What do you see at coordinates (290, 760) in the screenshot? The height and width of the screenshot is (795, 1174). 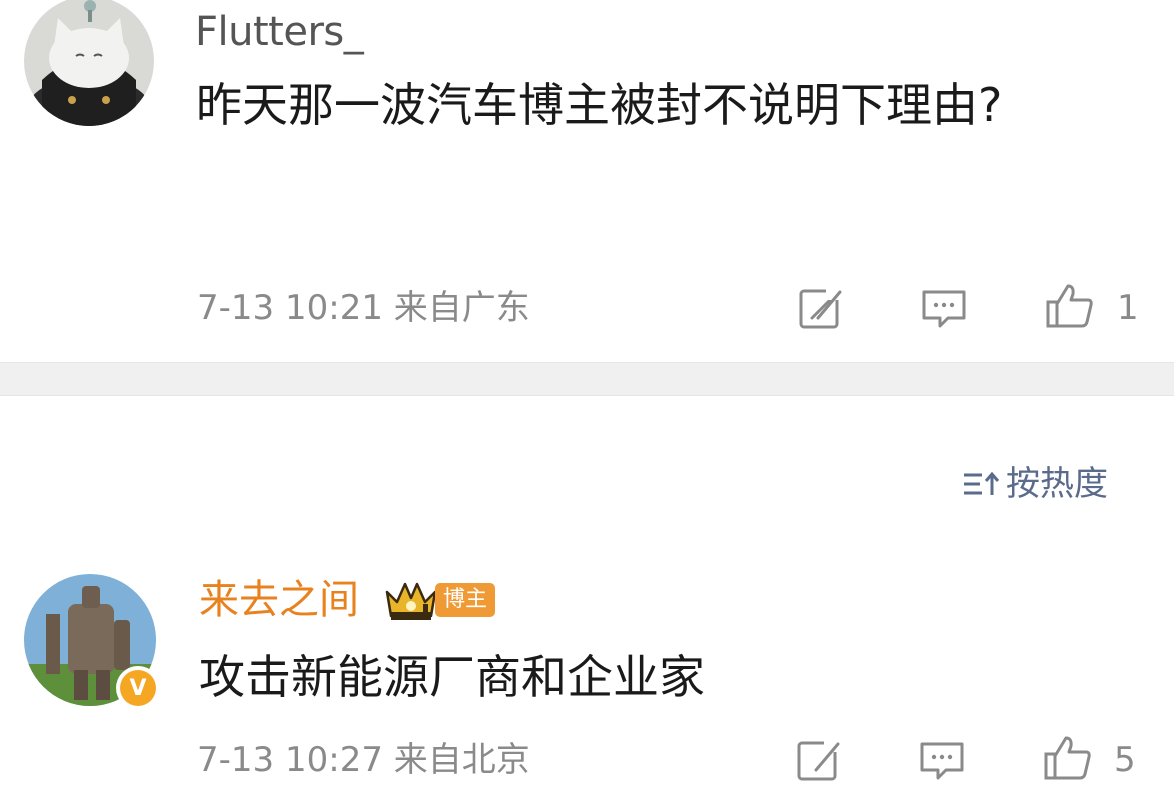 I see `timestamp: 7-13 10:27` at bounding box center [290, 760].